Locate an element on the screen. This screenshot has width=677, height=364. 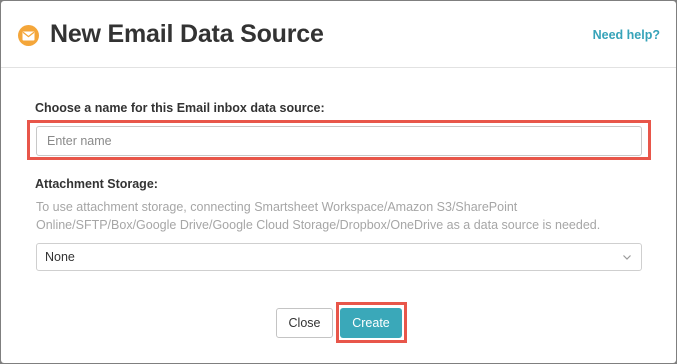
need-help-link: Need help? is located at coordinates (626, 35).